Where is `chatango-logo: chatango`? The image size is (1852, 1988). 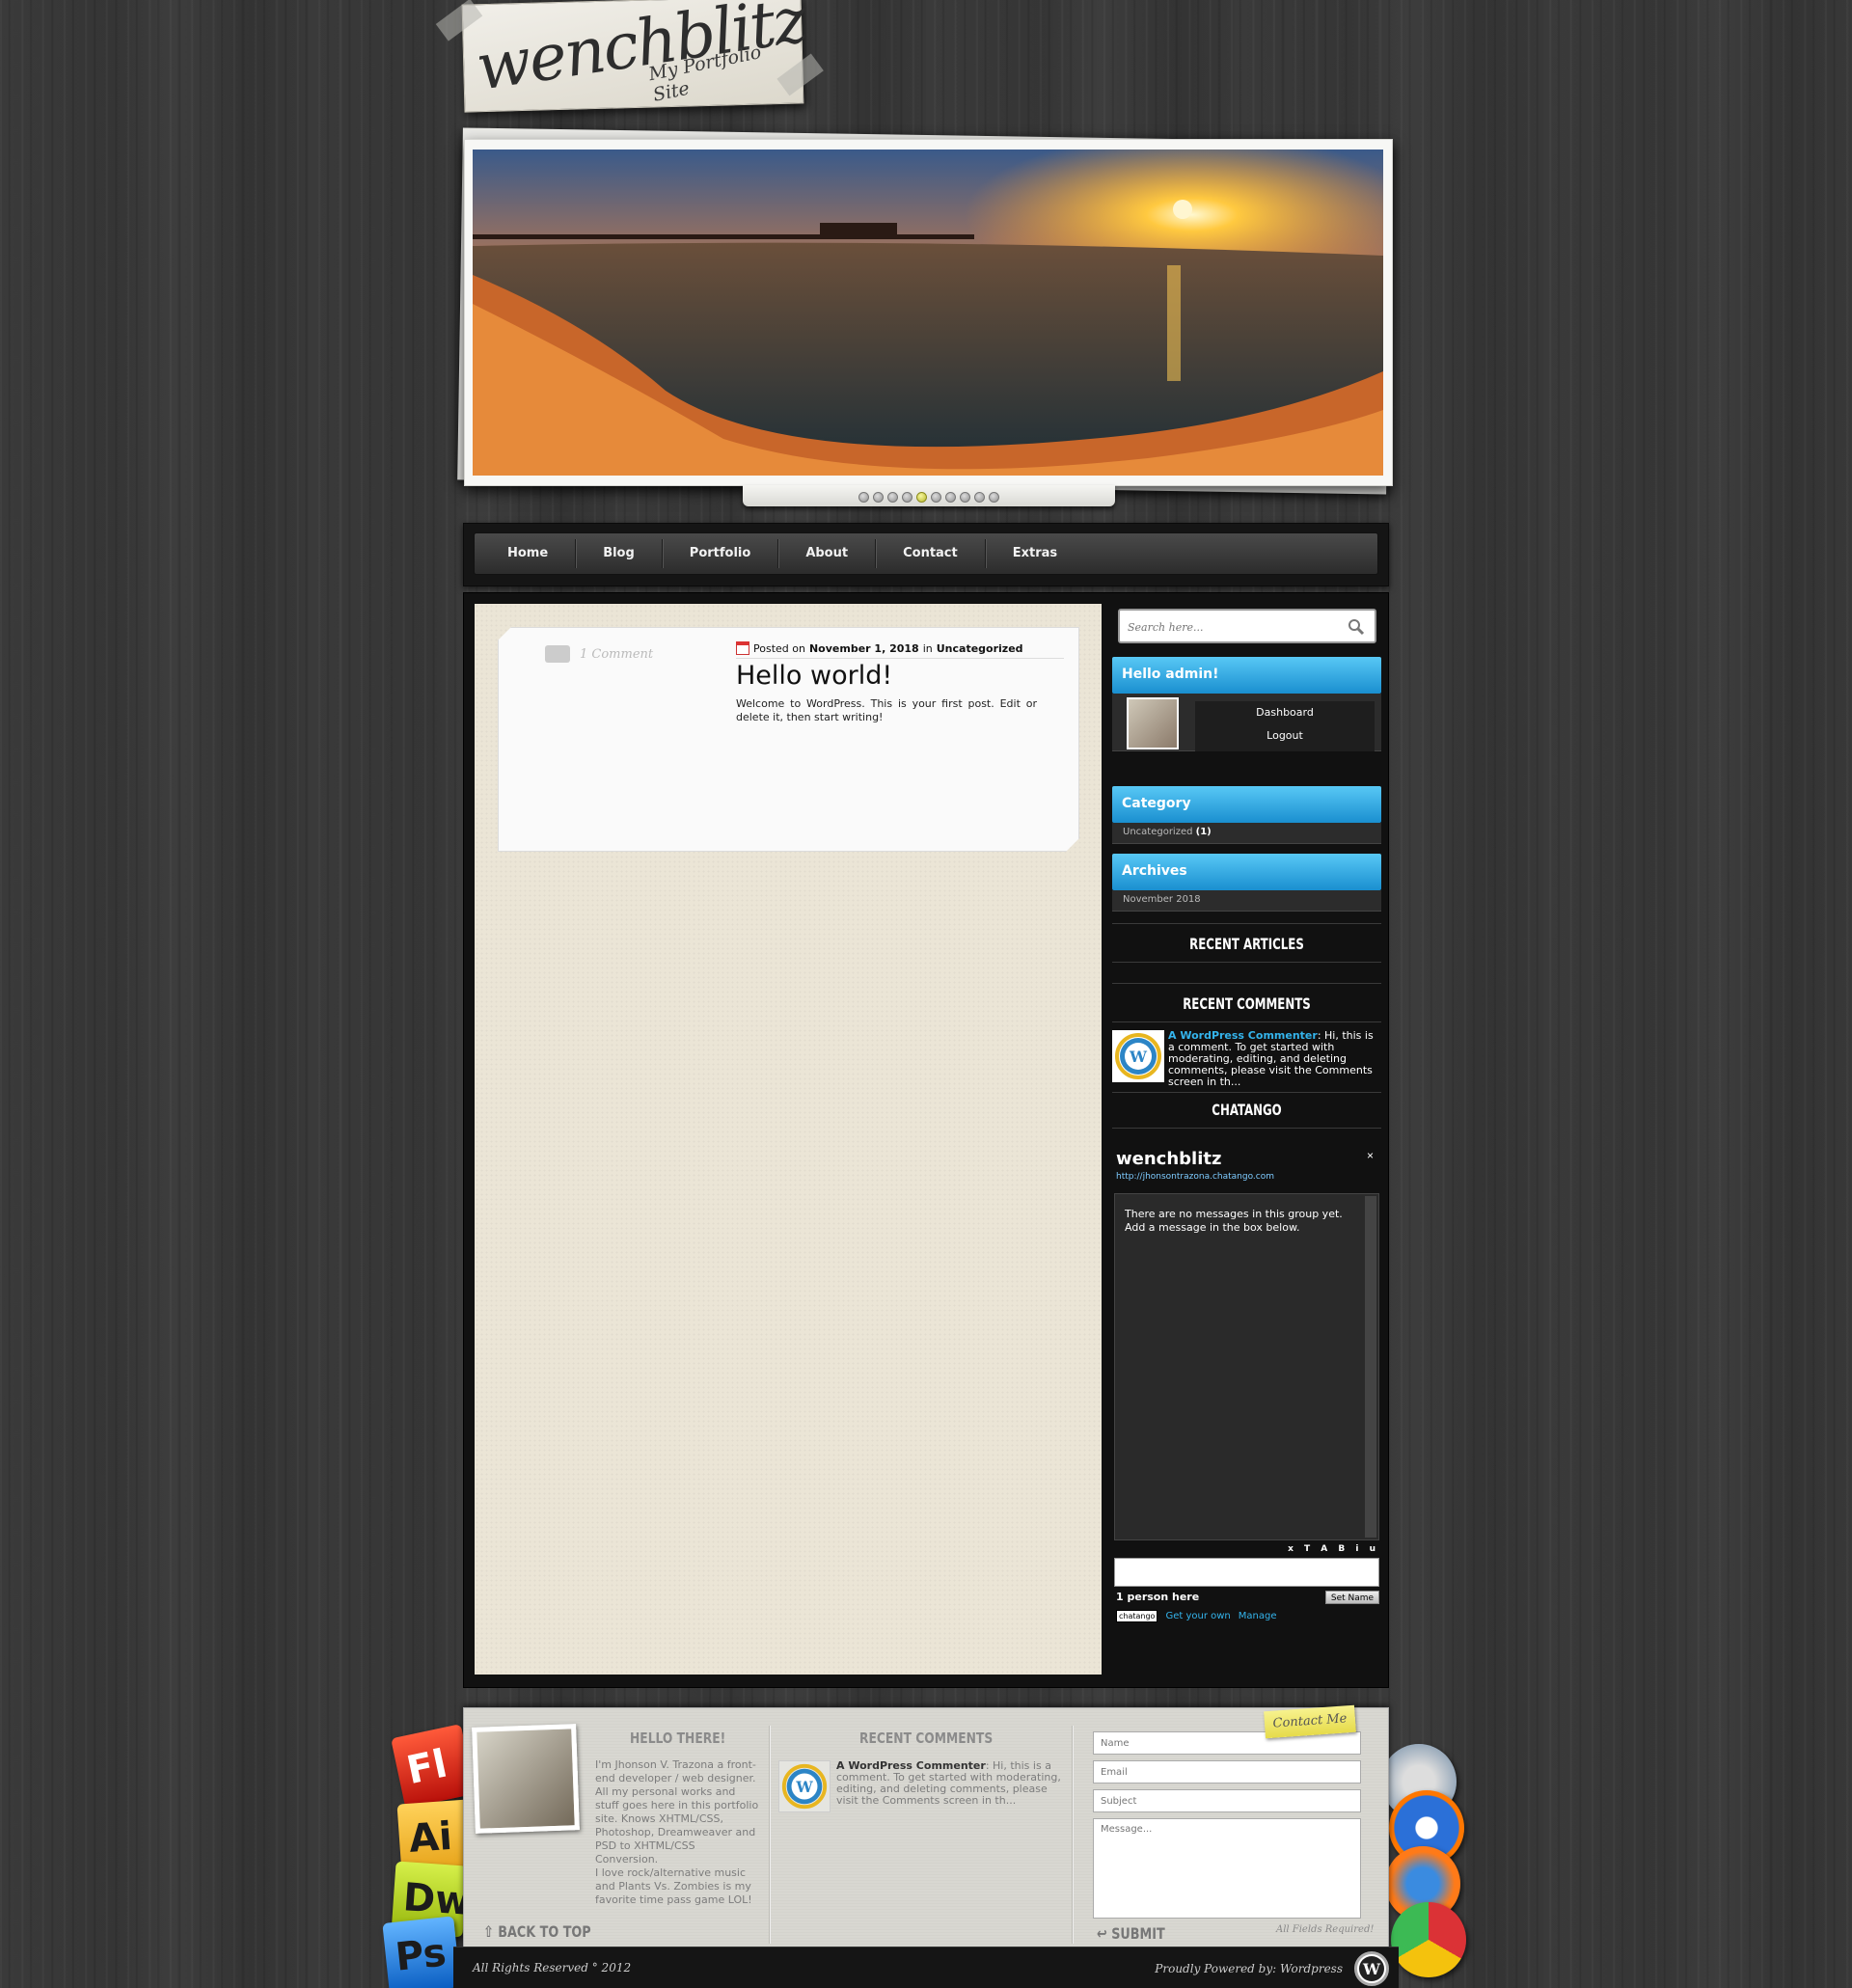
chatango-logo: chatango is located at coordinates (1137, 1616).